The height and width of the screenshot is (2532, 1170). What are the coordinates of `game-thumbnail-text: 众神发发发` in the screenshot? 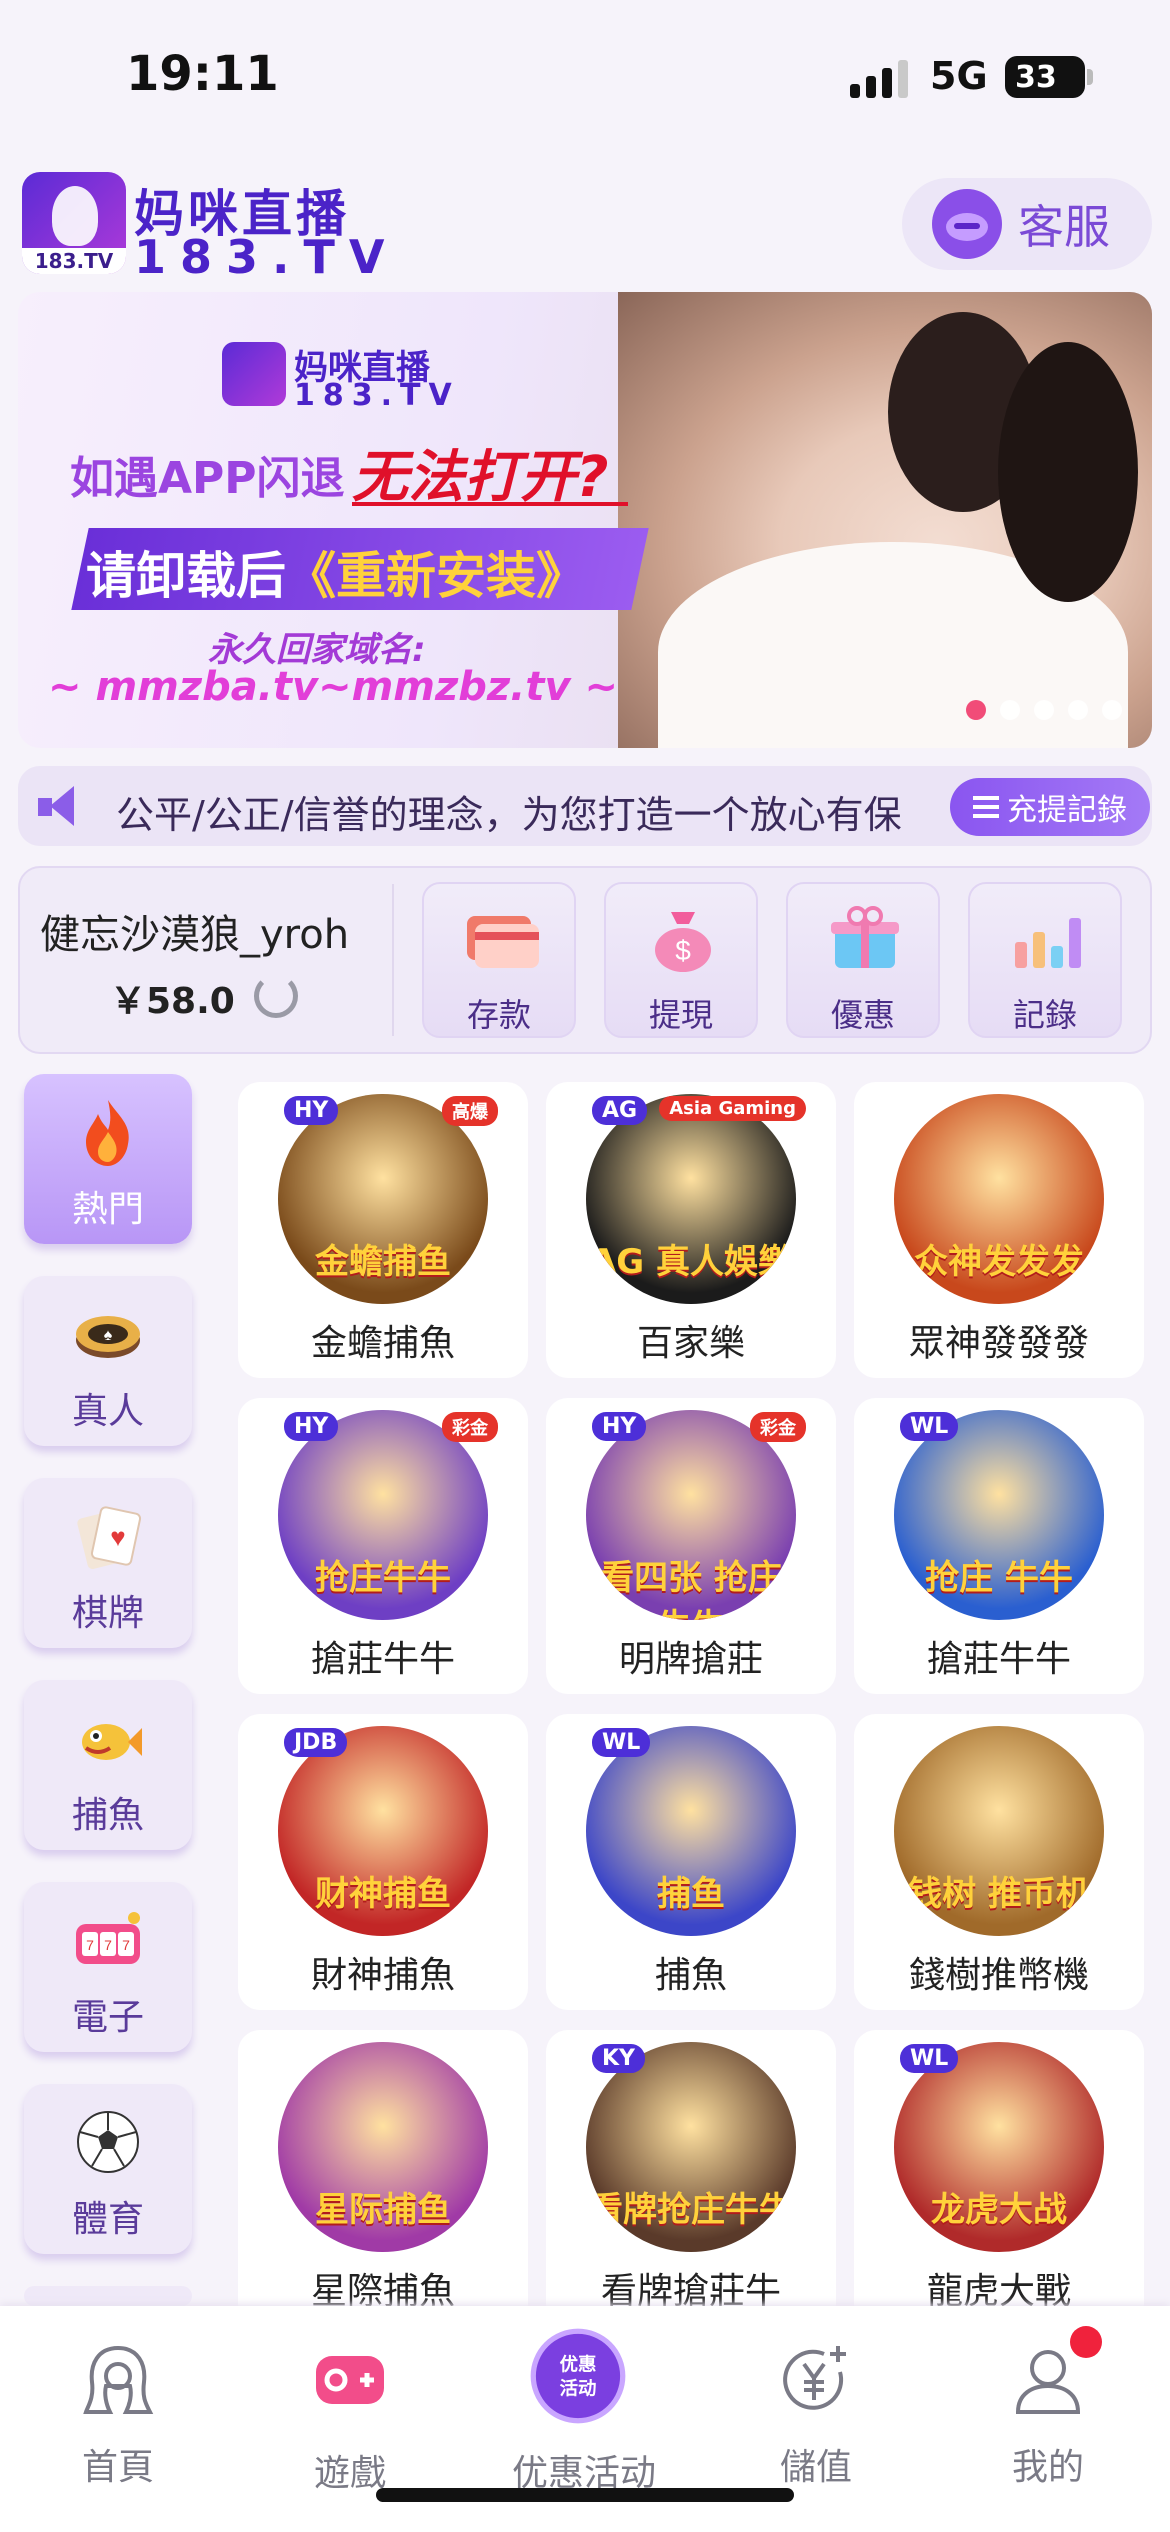 It's located at (999, 1262).